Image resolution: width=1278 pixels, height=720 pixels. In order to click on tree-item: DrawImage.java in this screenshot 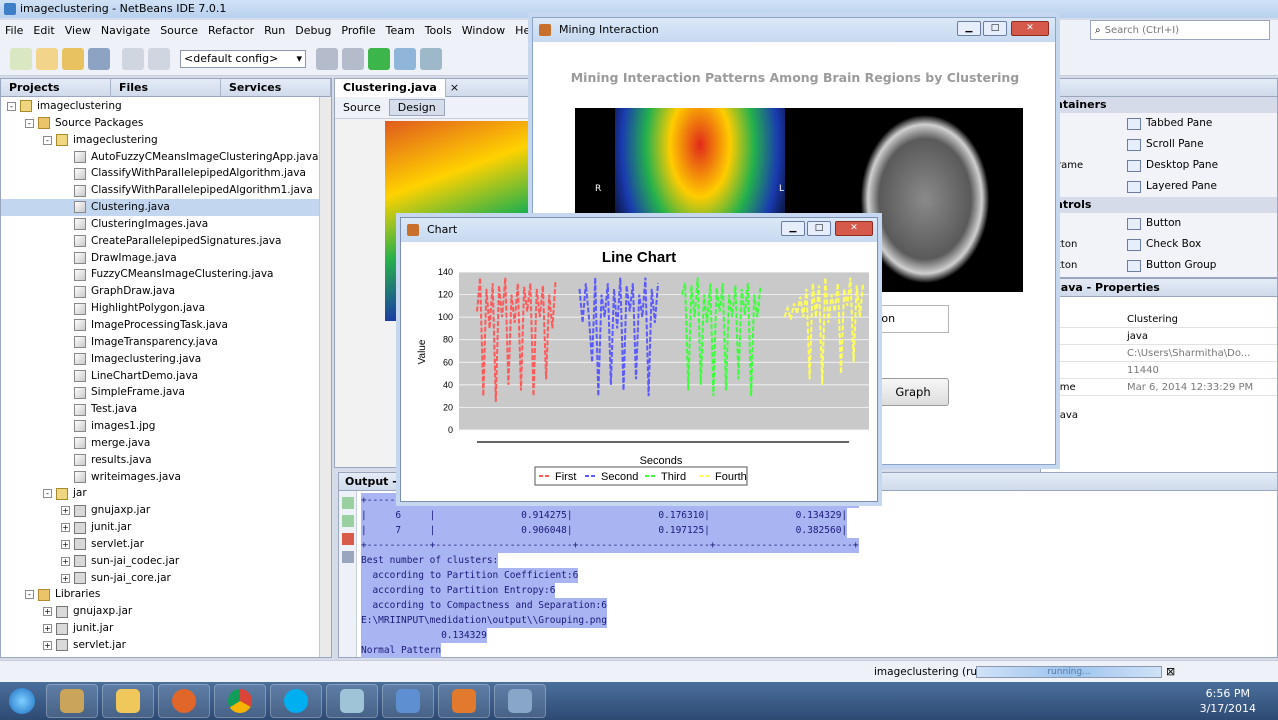, I will do `click(166, 258)`.